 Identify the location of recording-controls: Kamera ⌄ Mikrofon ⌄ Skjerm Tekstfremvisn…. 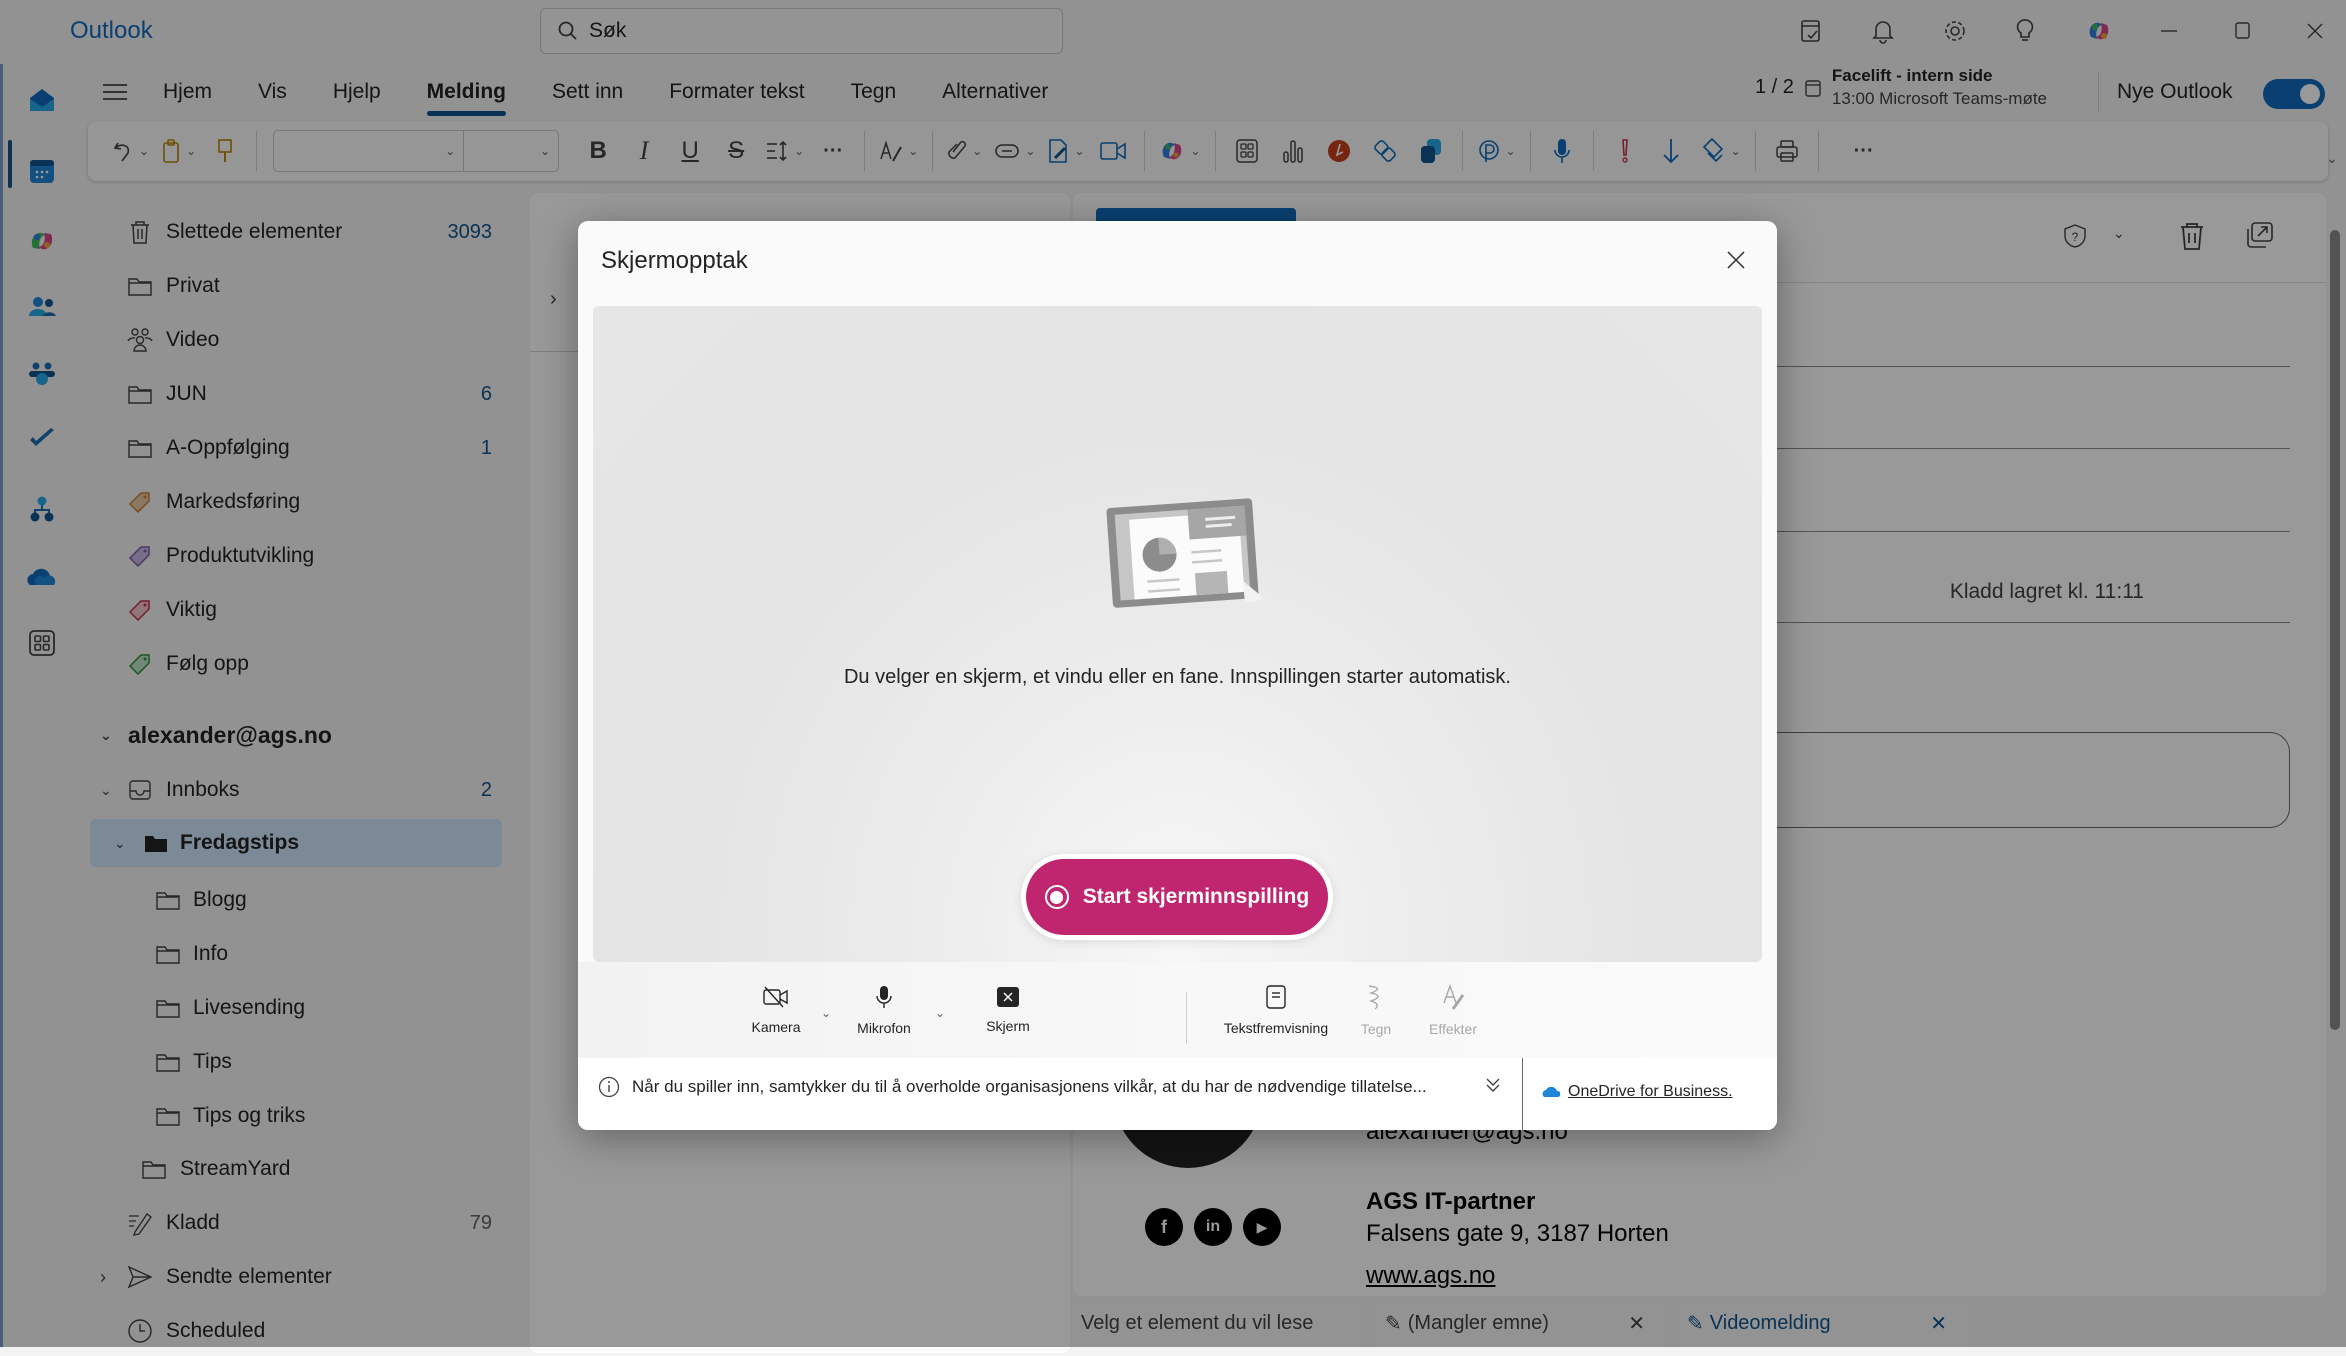
(1177, 1010).